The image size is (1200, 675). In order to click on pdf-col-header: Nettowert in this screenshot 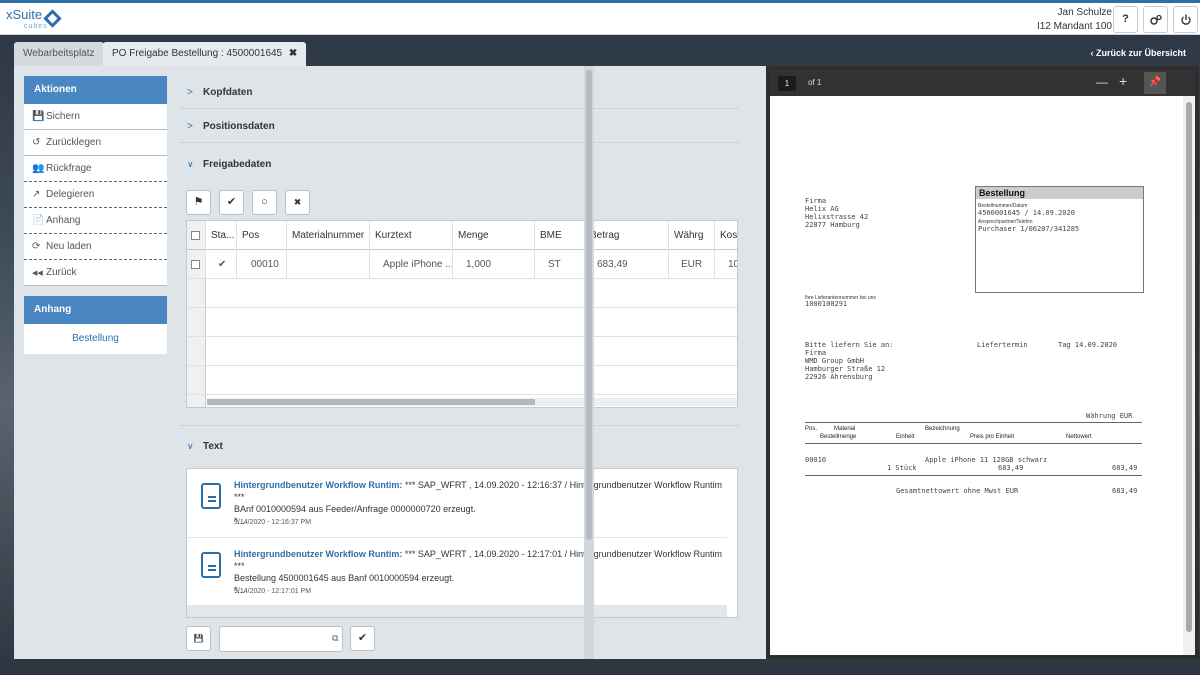, I will do `click(1079, 437)`.